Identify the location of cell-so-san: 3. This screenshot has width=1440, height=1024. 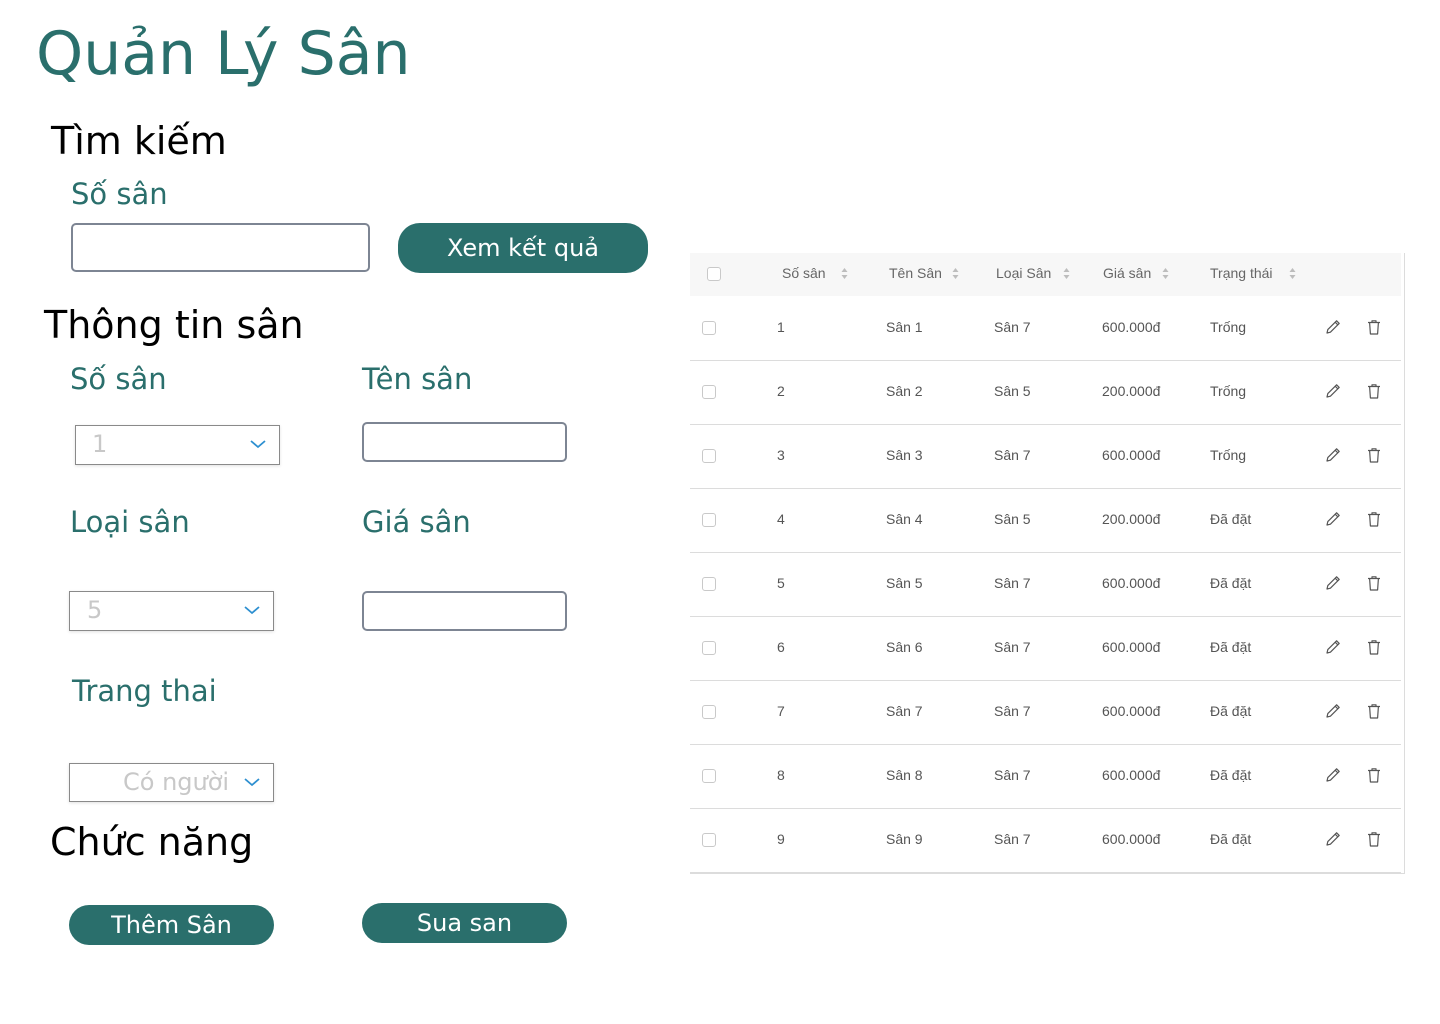
(781, 455).